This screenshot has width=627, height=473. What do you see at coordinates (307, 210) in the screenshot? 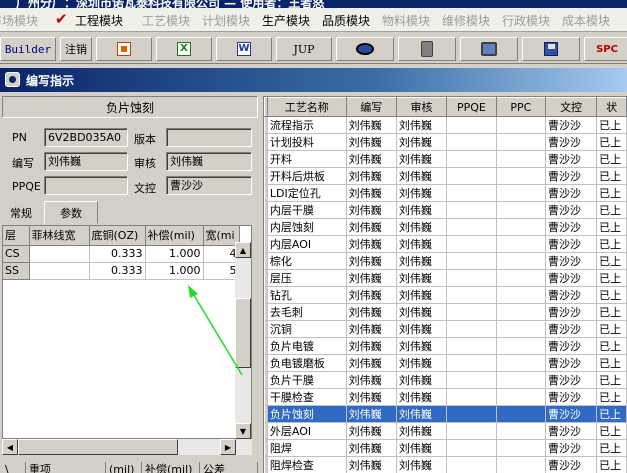
I see `process-name-cell: 内层干膜` at bounding box center [307, 210].